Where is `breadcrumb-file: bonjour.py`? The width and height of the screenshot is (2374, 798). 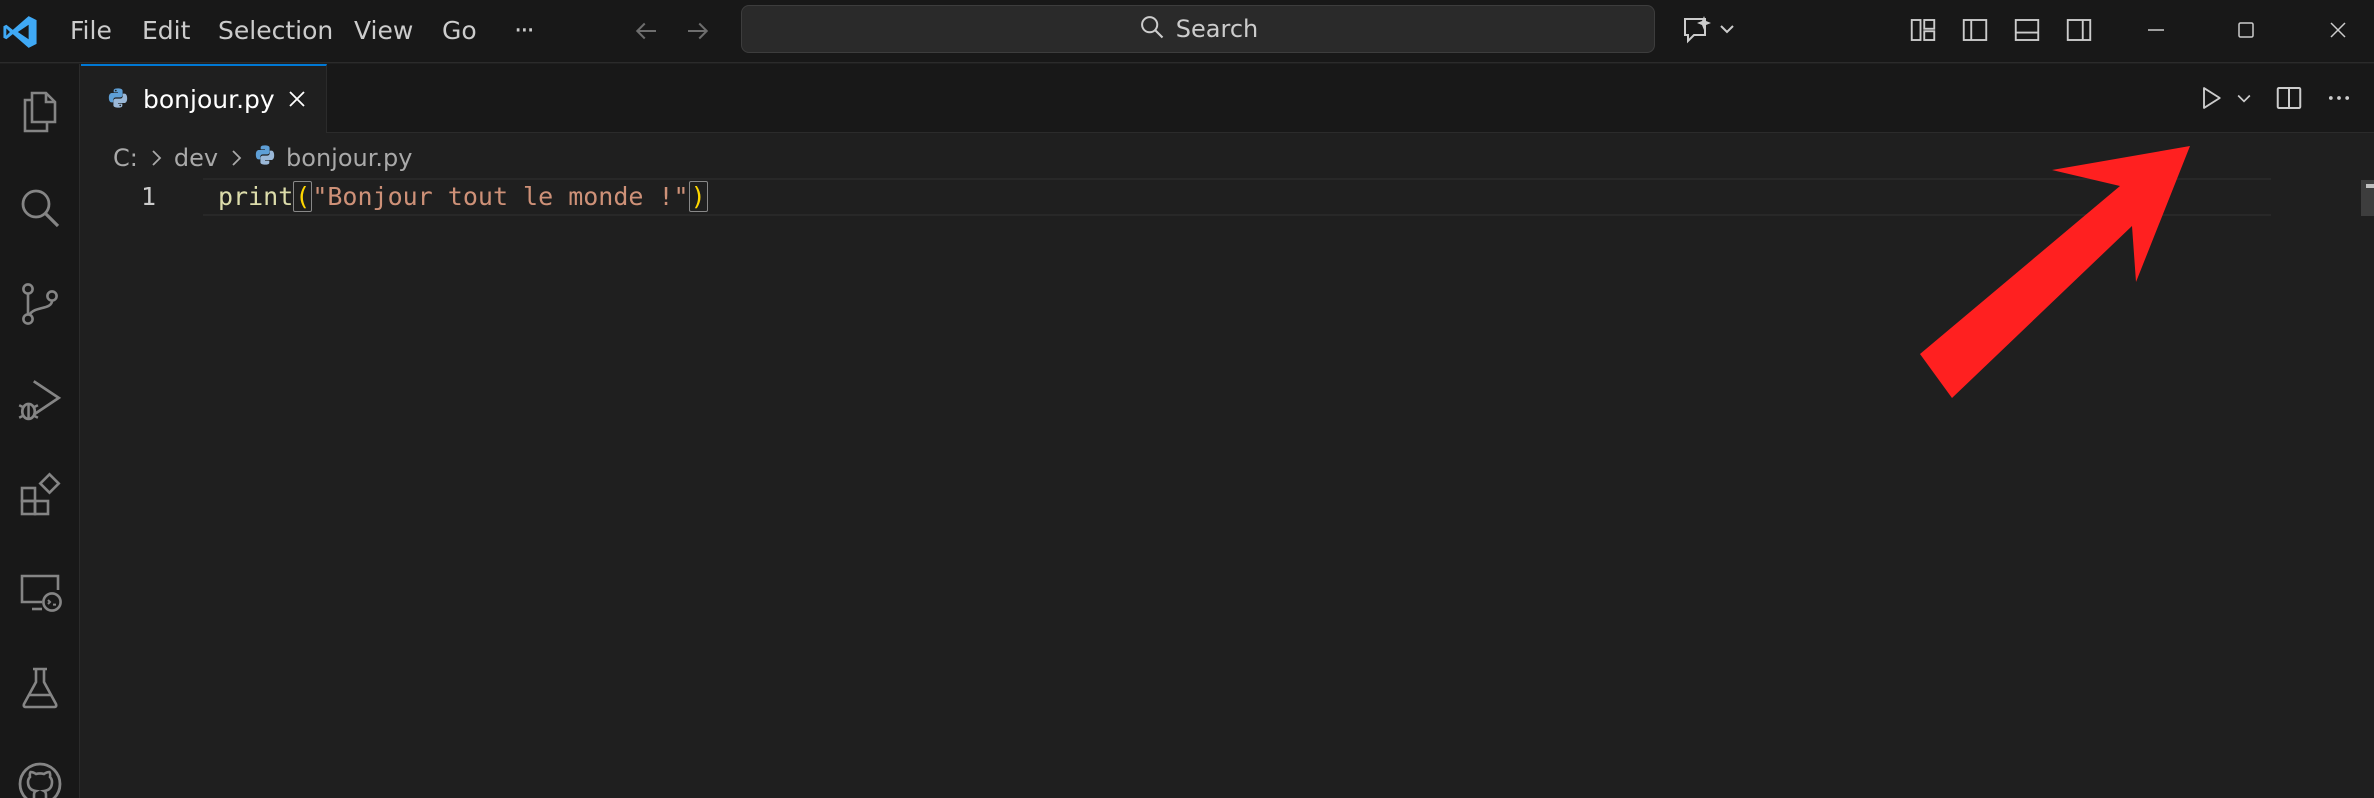
breadcrumb-file: bonjour.py is located at coordinates (349, 158).